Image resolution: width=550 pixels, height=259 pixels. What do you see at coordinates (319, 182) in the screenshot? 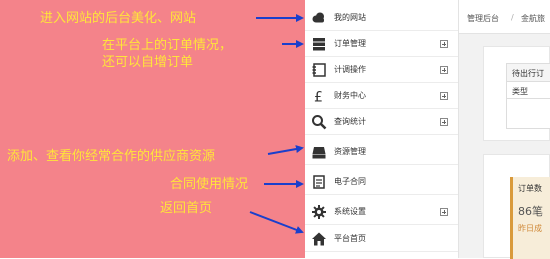
I see `contract-icon` at bounding box center [319, 182].